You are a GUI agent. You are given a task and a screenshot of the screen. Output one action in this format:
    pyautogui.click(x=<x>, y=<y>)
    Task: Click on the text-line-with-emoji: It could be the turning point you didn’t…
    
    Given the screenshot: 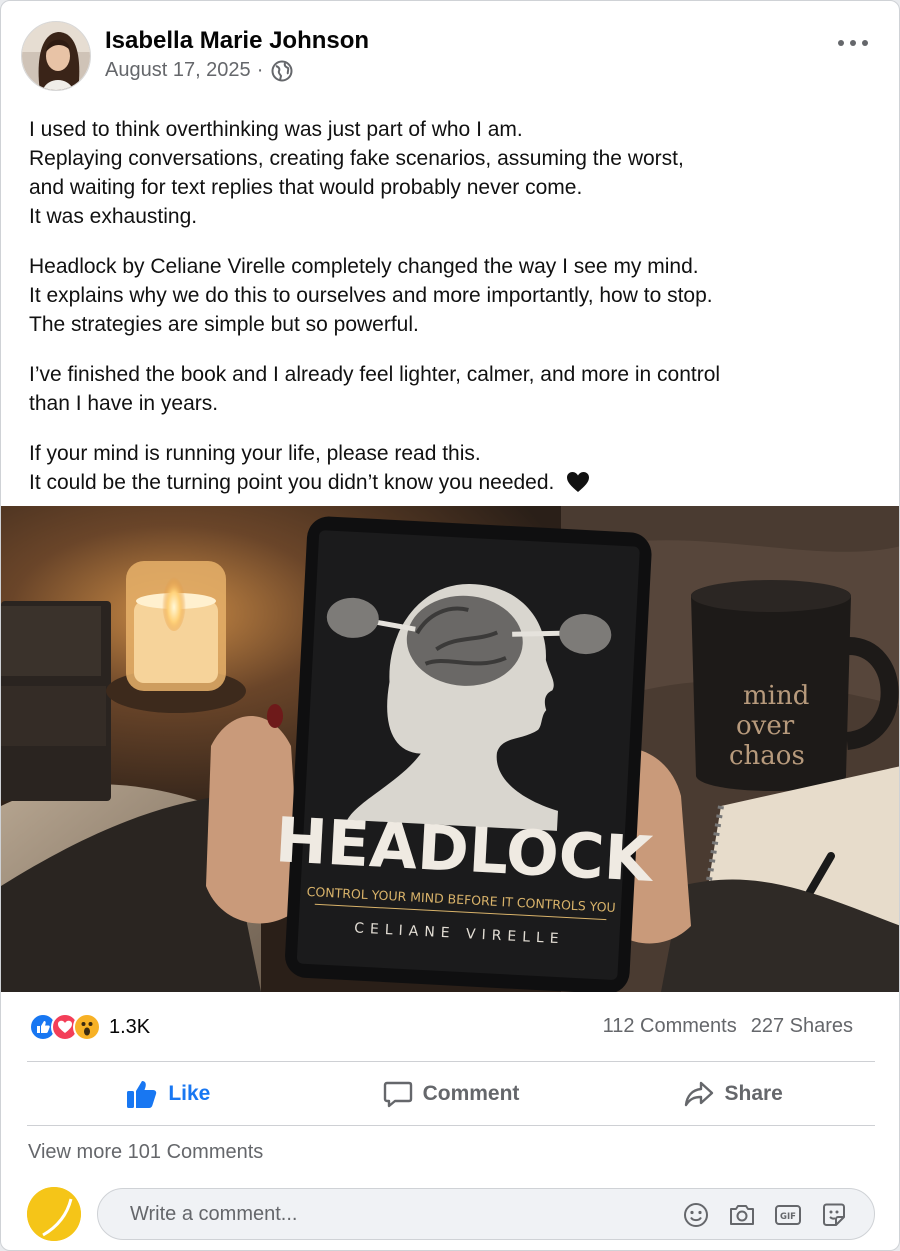 What is the action you would take?
    pyautogui.click(x=449, y=482)
    